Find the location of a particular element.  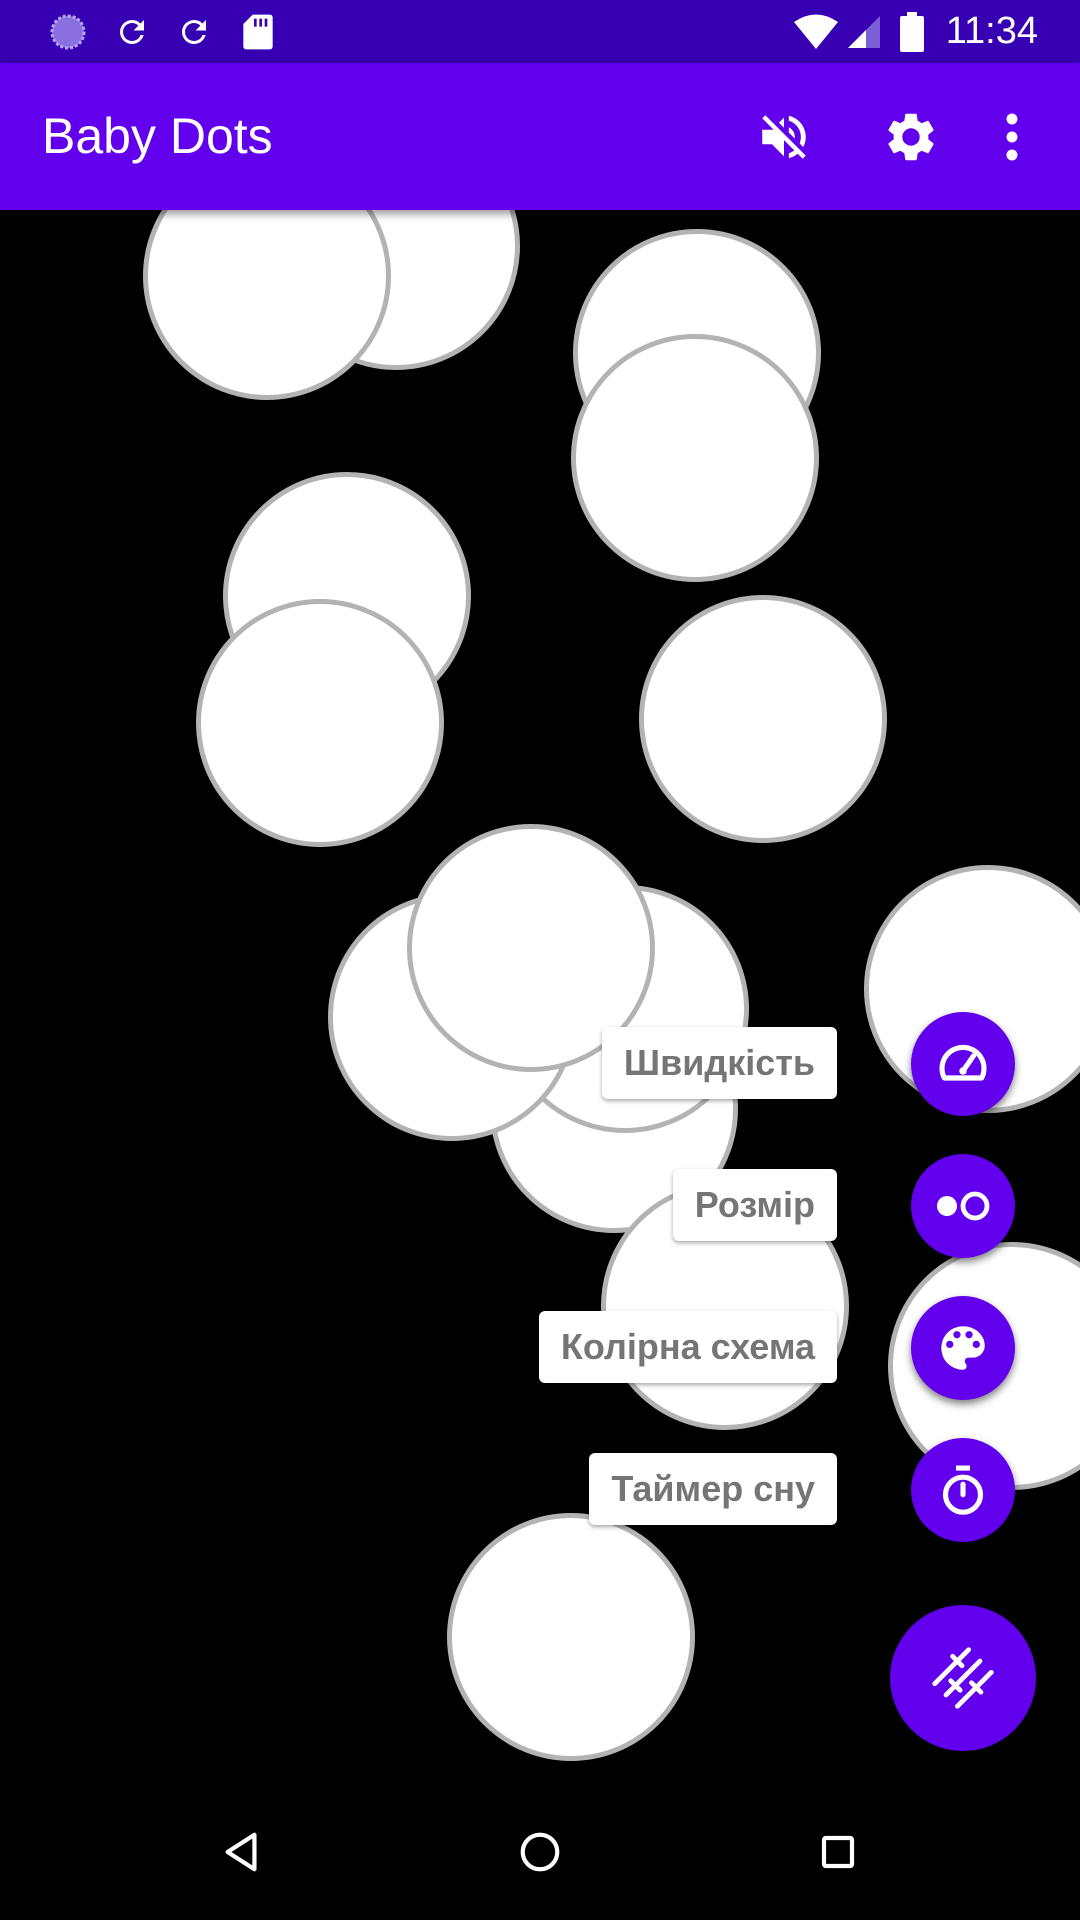

status-time: 11:34 is located at coordinates (991, 31).